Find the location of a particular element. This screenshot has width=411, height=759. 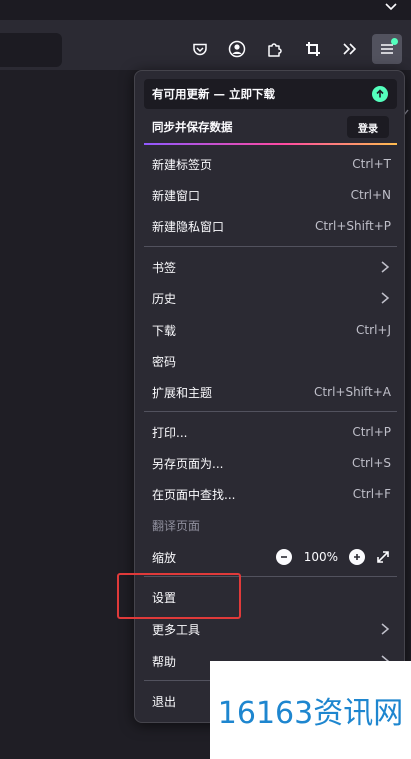

zoom-controls: 100% is located at coordinates (333, 557).